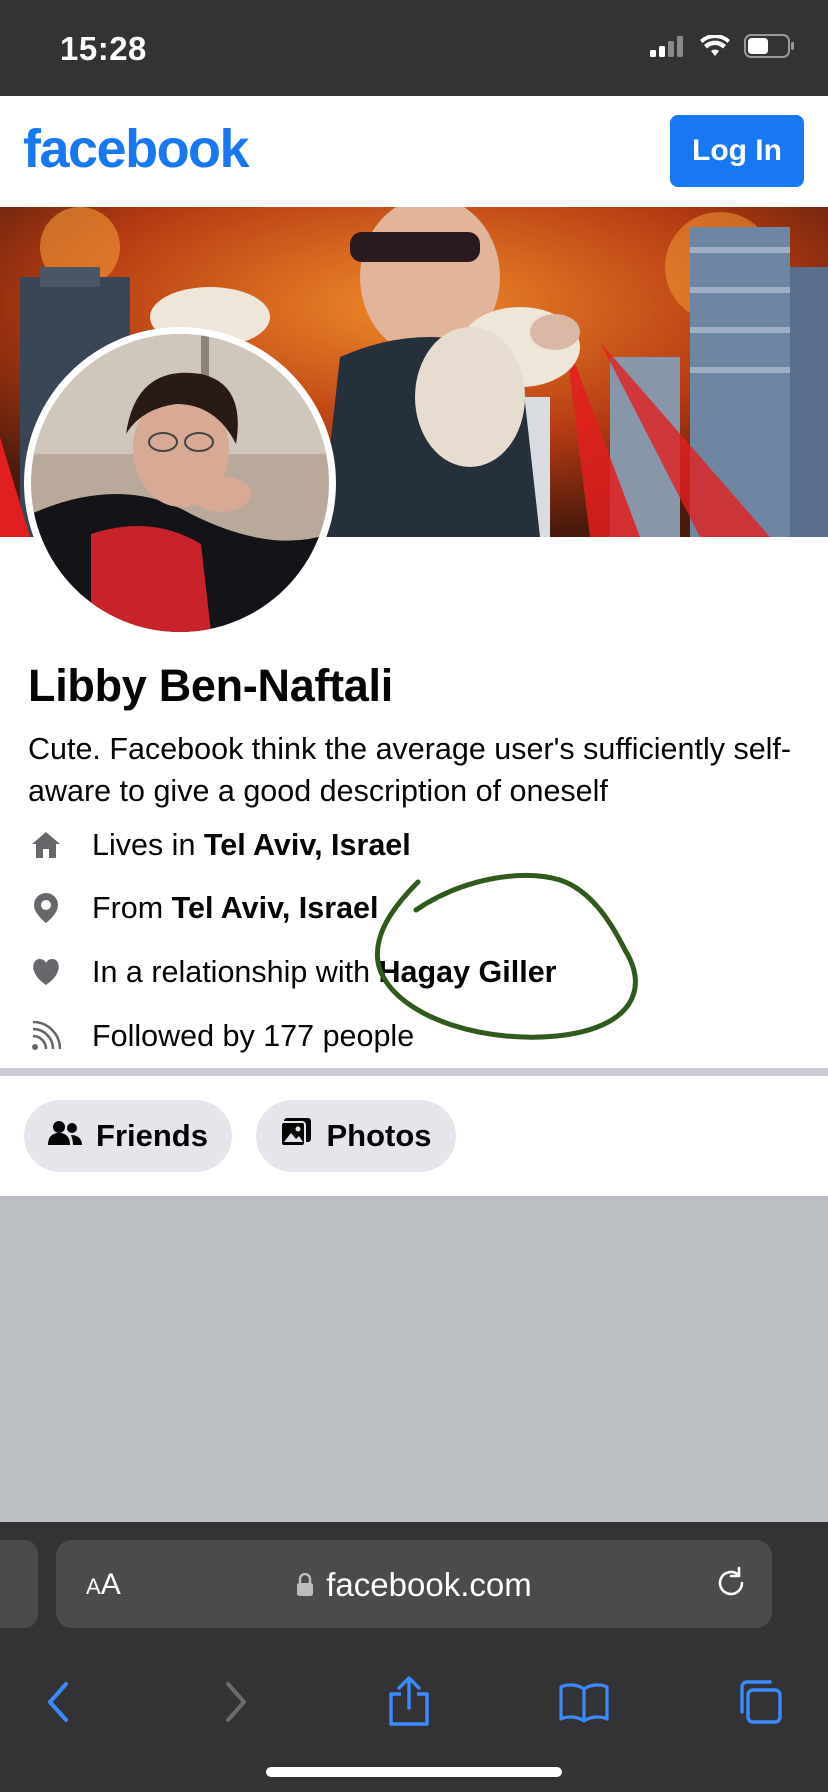 This screenshot has width=828, height=1792. Describe the element at coordinates (296, 1136) in the screenshot. I see `photos-icon` at that location.